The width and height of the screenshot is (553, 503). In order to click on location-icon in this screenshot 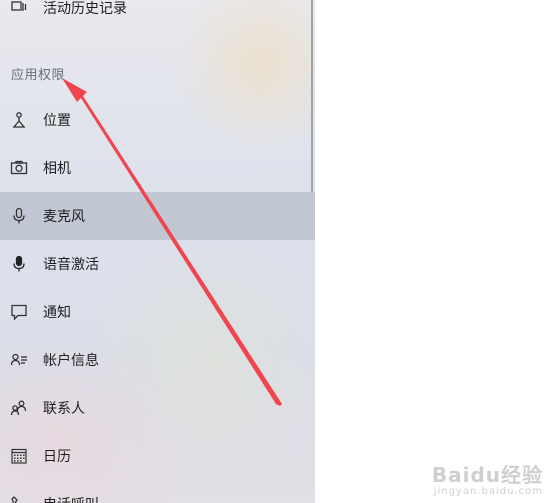, I will do `click(19, 120)`.